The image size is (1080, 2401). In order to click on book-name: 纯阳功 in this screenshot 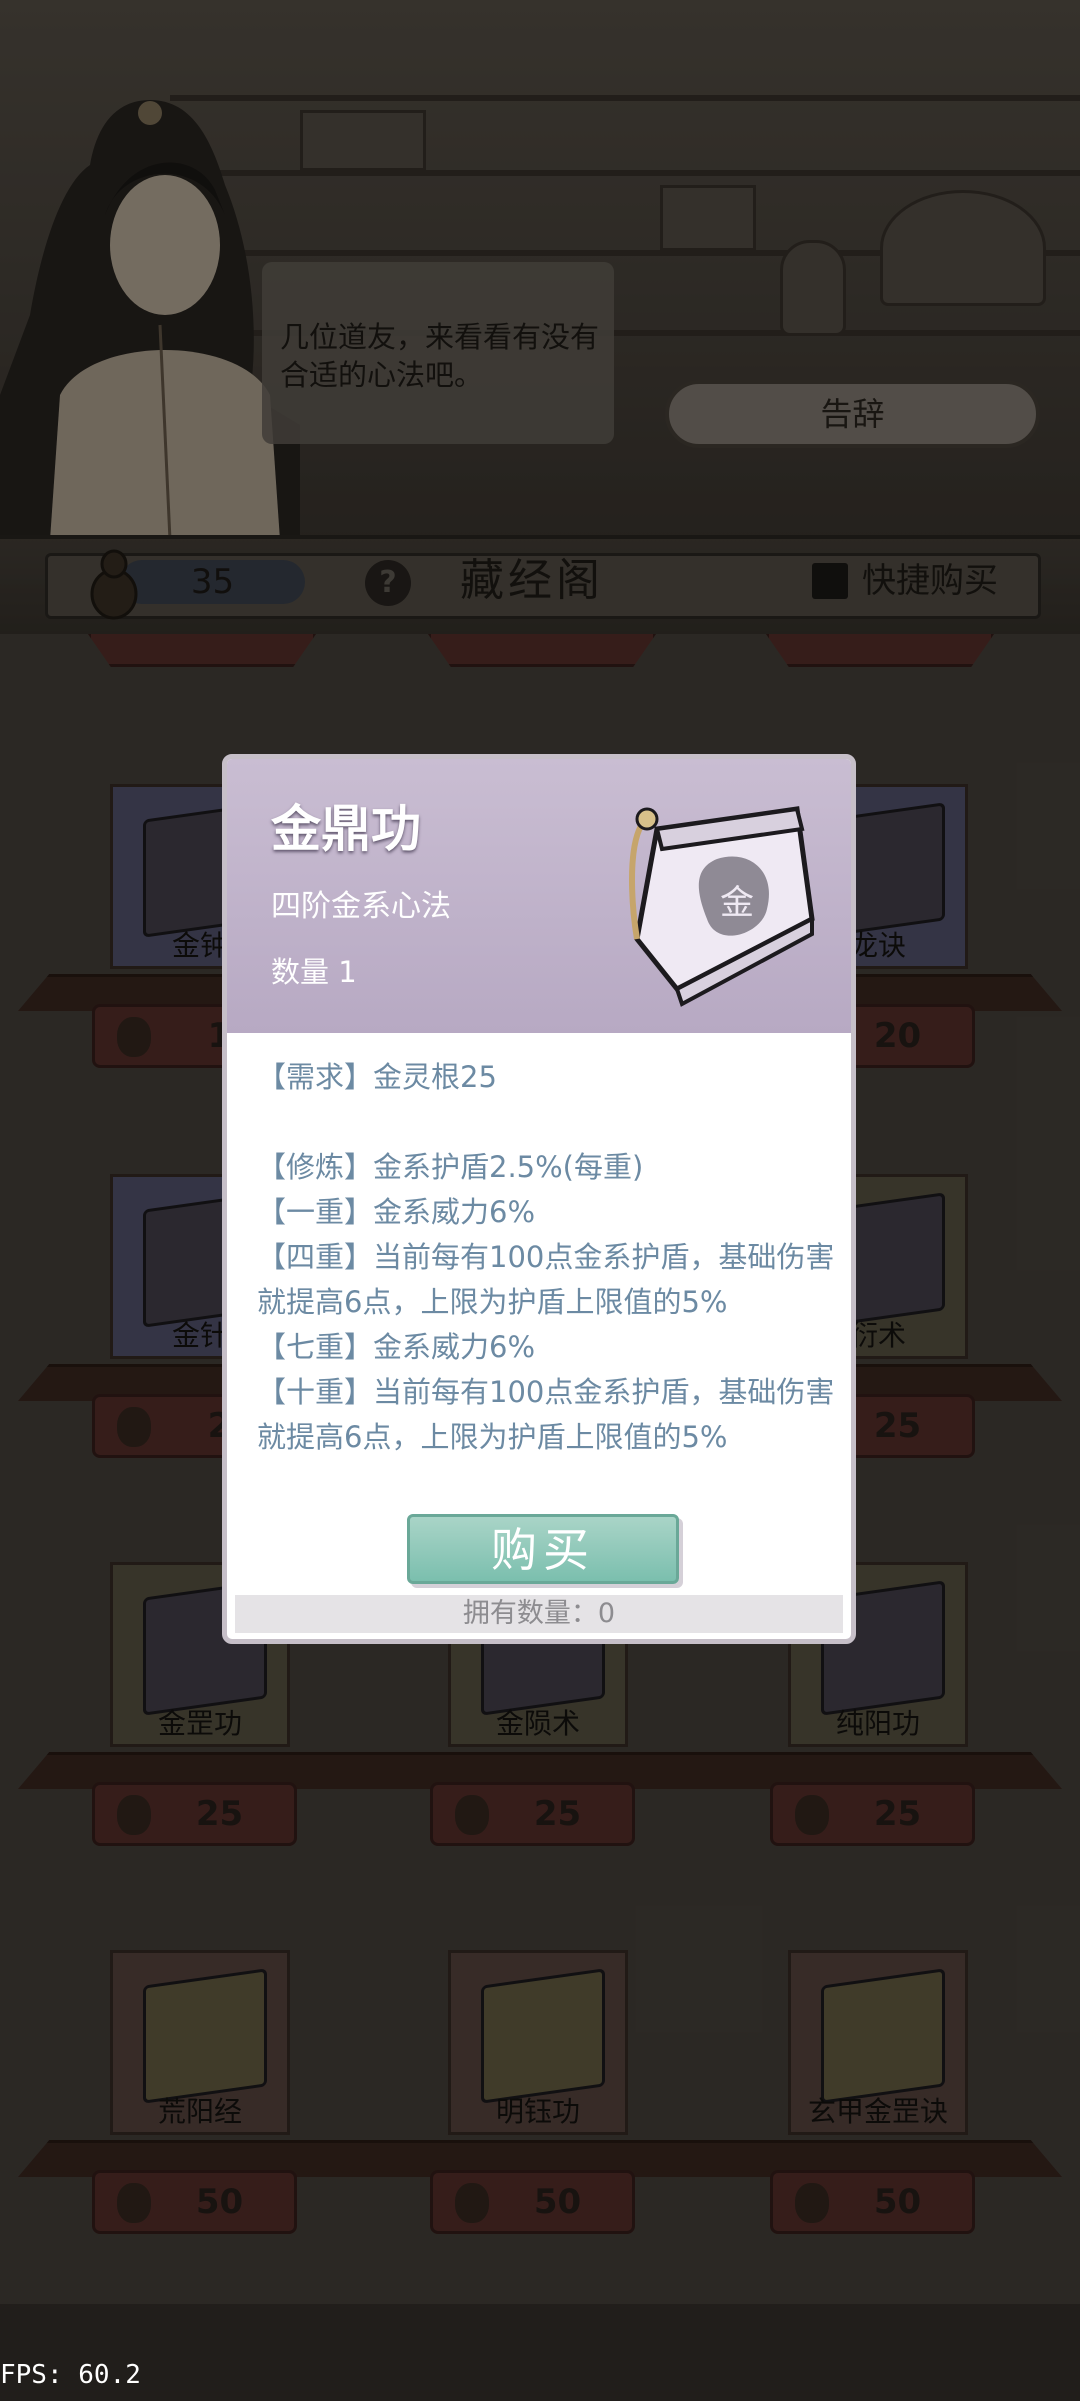, I will do `click(877, 1723)`.